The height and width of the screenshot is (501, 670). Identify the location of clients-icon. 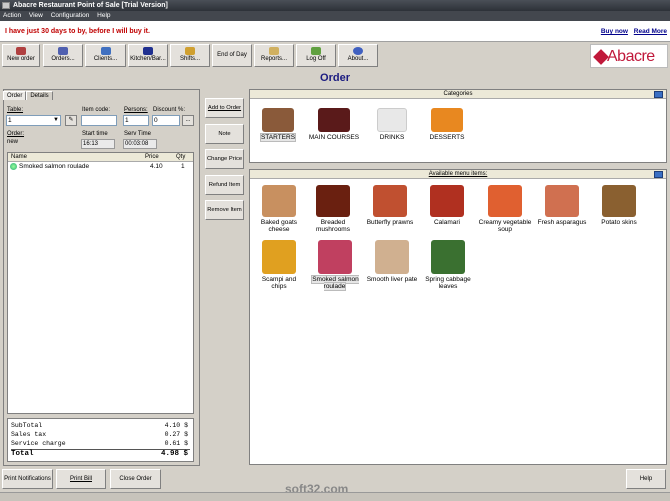
(105, 51).